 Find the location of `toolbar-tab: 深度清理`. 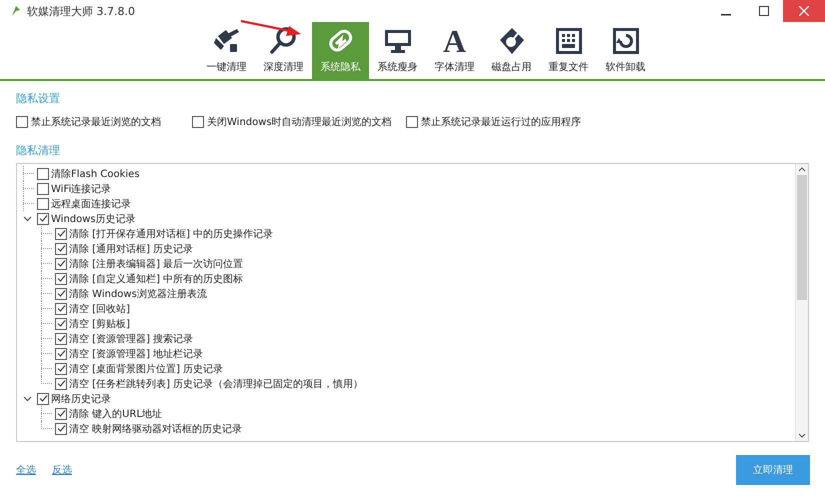

toolbar-tab: 深度清理 is located at coordinates (283, 50).